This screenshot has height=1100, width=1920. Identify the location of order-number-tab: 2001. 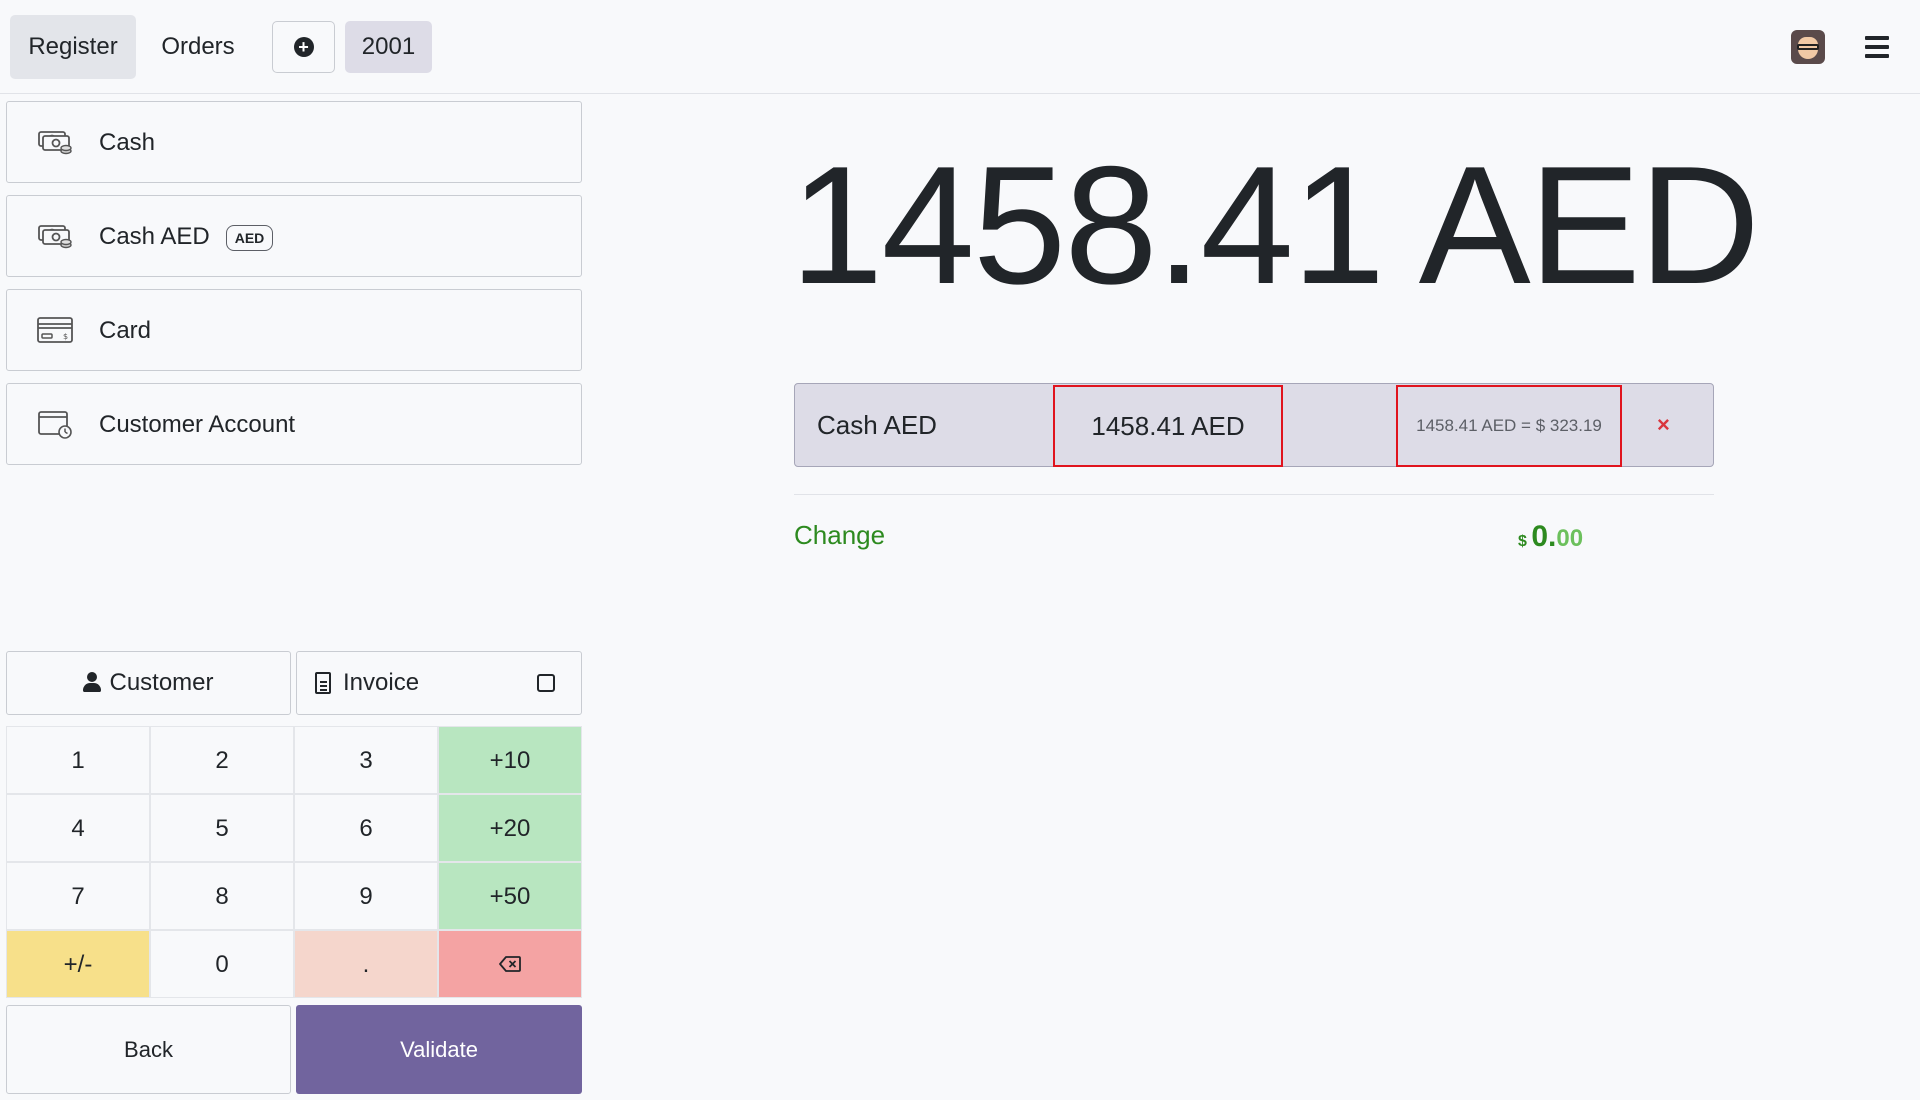
(388, 47).